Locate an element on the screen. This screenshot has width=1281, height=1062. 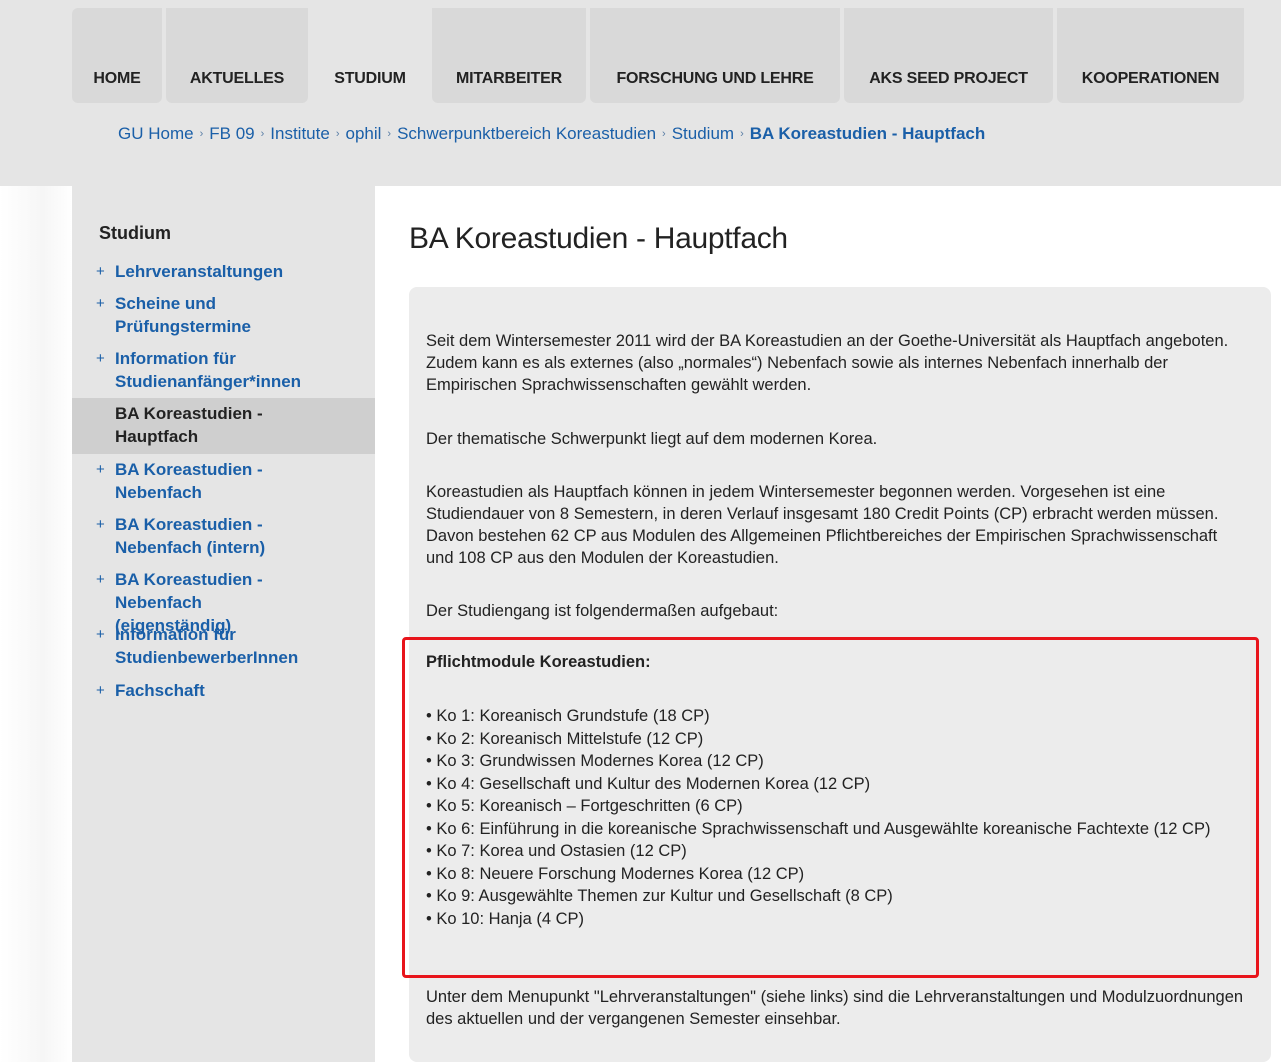
list-item: • Ko 7: Korea und Ostasien (12 CP) is located at coordinates (556, 851).